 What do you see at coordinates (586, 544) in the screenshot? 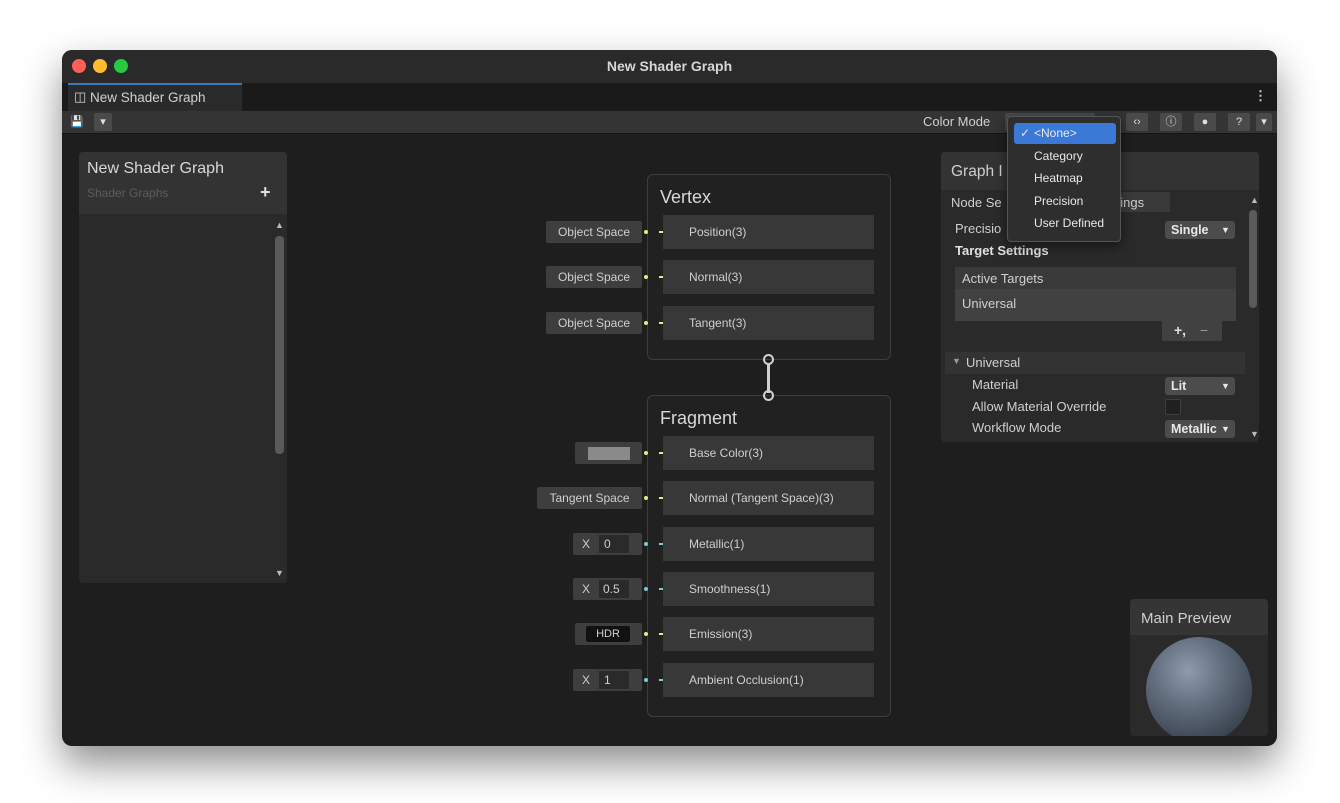
I see `metallic-x-label: X` at bounding box center [586, 544].